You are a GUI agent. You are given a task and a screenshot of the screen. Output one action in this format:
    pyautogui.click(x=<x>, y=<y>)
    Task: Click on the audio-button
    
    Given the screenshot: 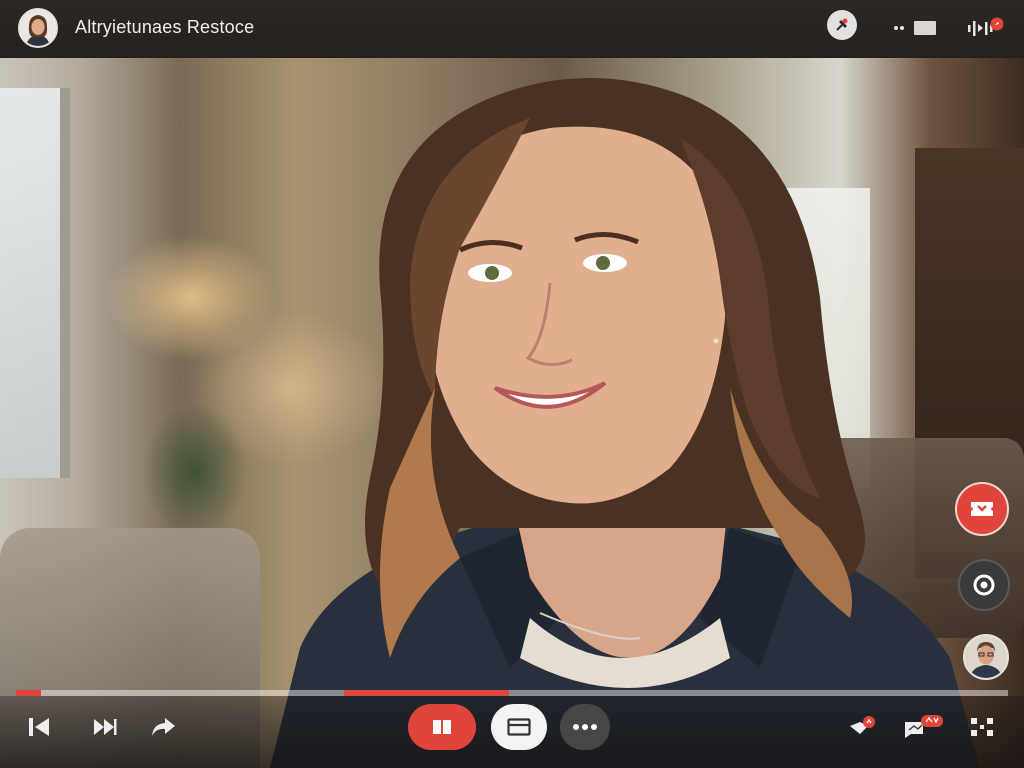 What is the action you would take?
    pyautogui.click(x=985, y=28)
    